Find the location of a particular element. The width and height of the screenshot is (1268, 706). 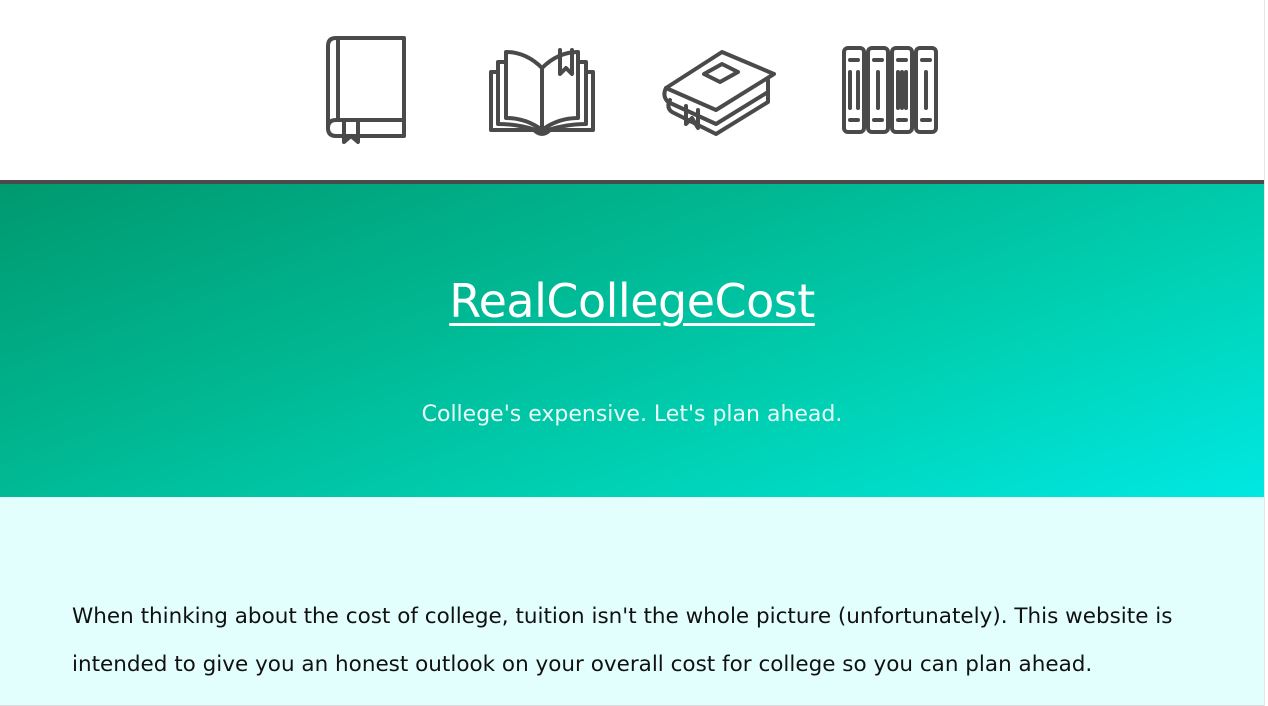

book-stack-icon is located at coordinates (890, 90).